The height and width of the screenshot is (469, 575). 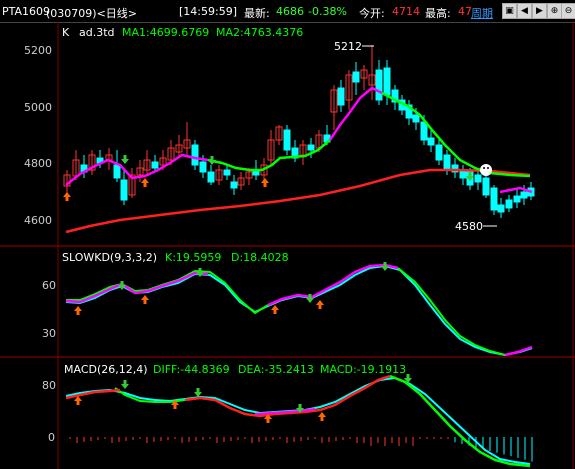 What do you see at coordinates (193, 257) in the screenshot?
I see `kd-k-value: K:19.5959` at bounding box center [193, 257].